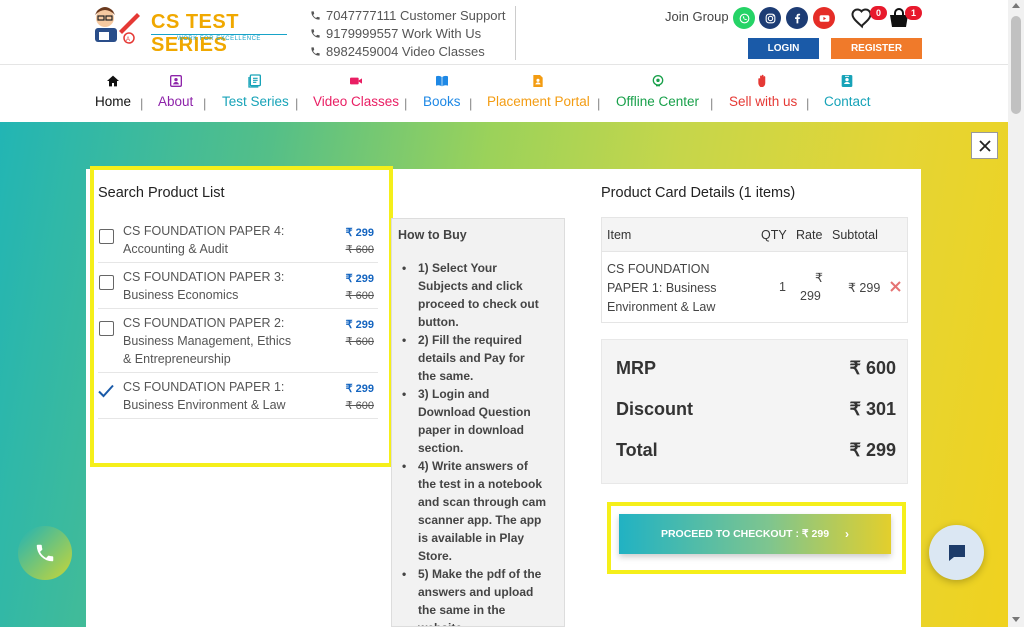 The image size is (1024, 627). What do you see at coordinates (744, 18) in the screenshot?
I see `whatsapp-link` at bounding box center [744, 18].